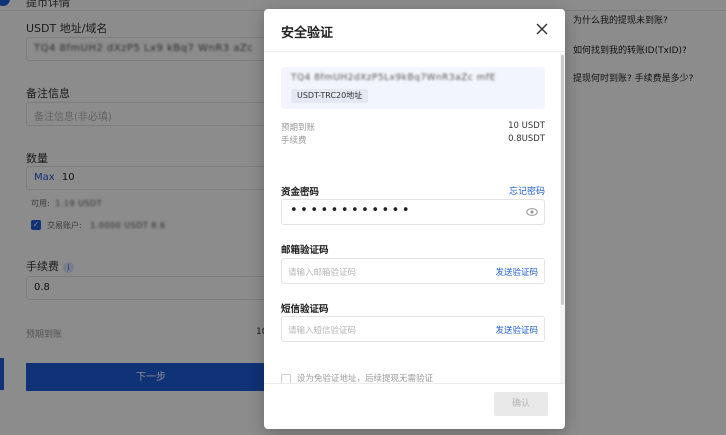  I want to click on send-sms-code-button: 发送验证码, so click(516, 330).